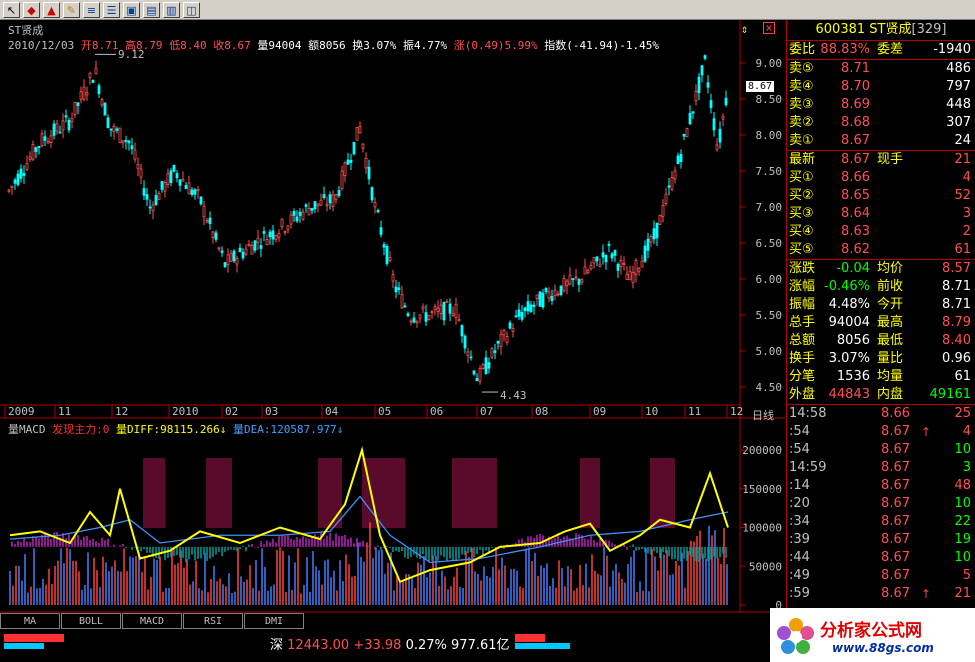 This screenshot has width=975, height=662. Describe the element at coordinates (853, 340) in the screenshot. I see `stat-row-4-value: 8056` at that location.